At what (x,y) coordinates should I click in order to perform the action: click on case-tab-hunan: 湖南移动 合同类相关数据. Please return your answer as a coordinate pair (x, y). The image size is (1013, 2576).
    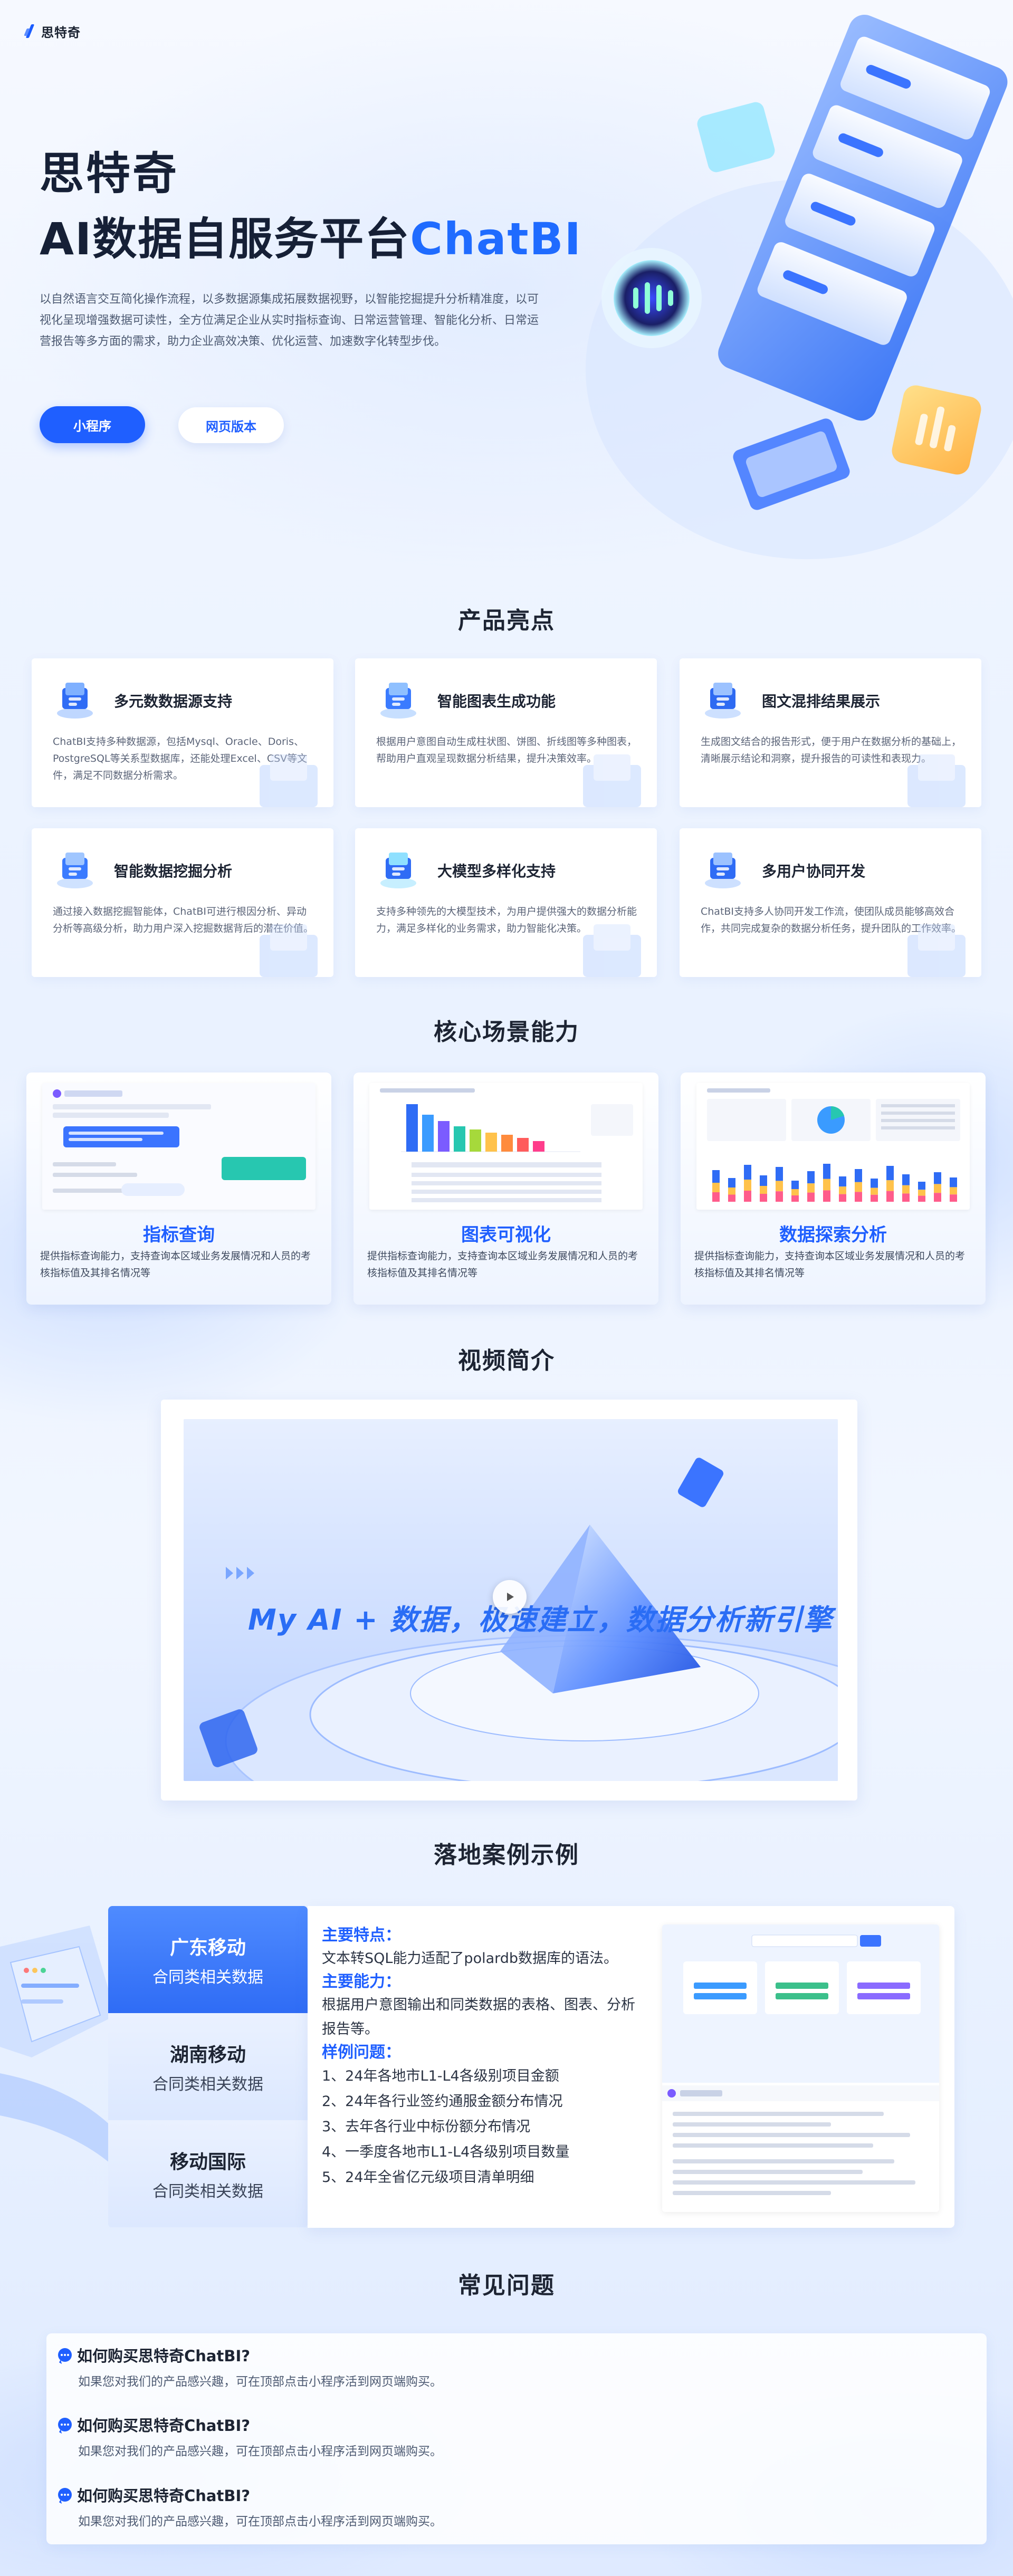
    Looking at the image, I should click on (208, 2066).